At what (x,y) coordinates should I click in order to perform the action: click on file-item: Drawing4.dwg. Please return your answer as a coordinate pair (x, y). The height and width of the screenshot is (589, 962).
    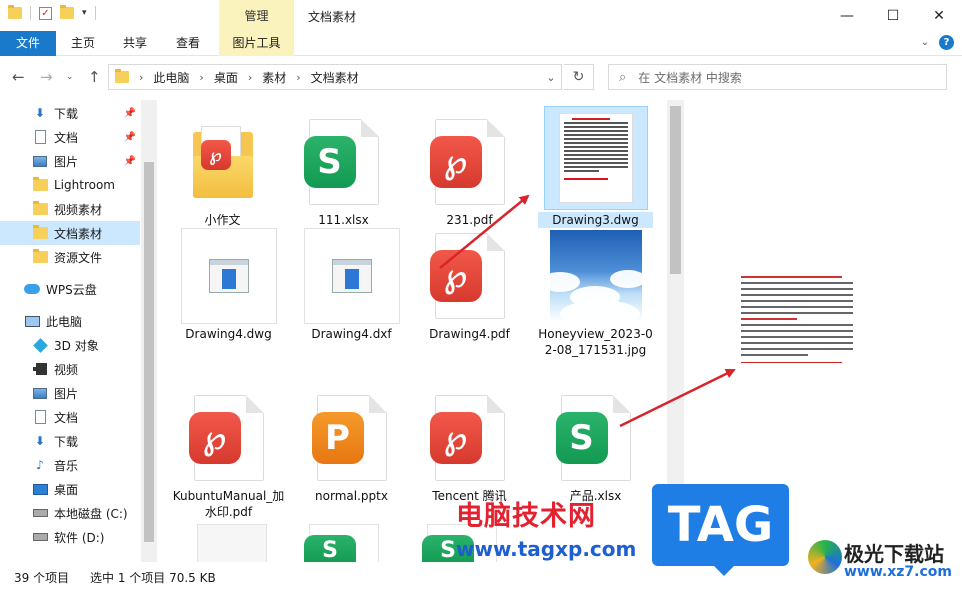
    Looking at the image, I should click on (228, 285).